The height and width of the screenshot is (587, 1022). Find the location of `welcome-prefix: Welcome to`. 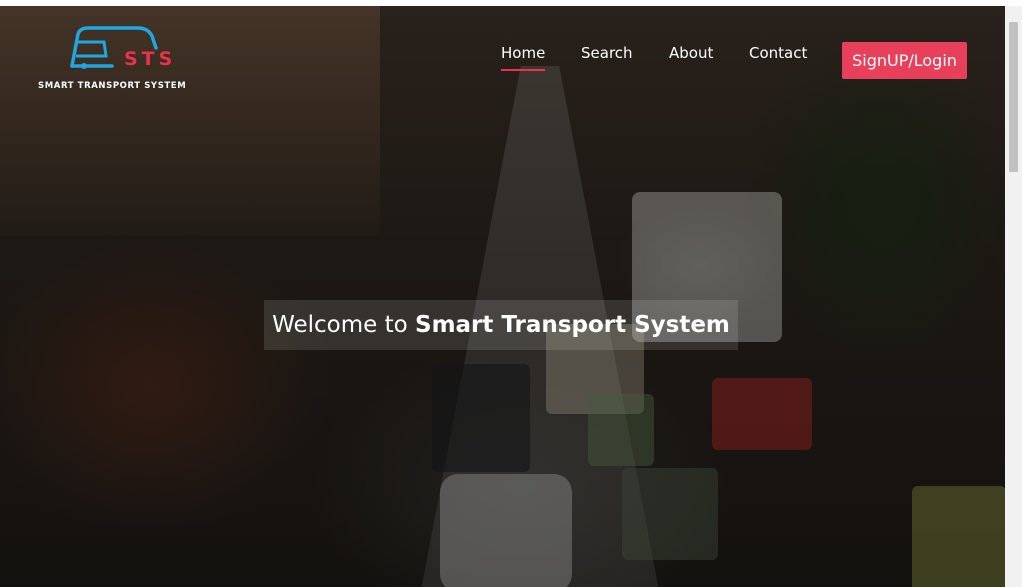

welcome-prefix: Welcome to is located at coordinates (340, 325).